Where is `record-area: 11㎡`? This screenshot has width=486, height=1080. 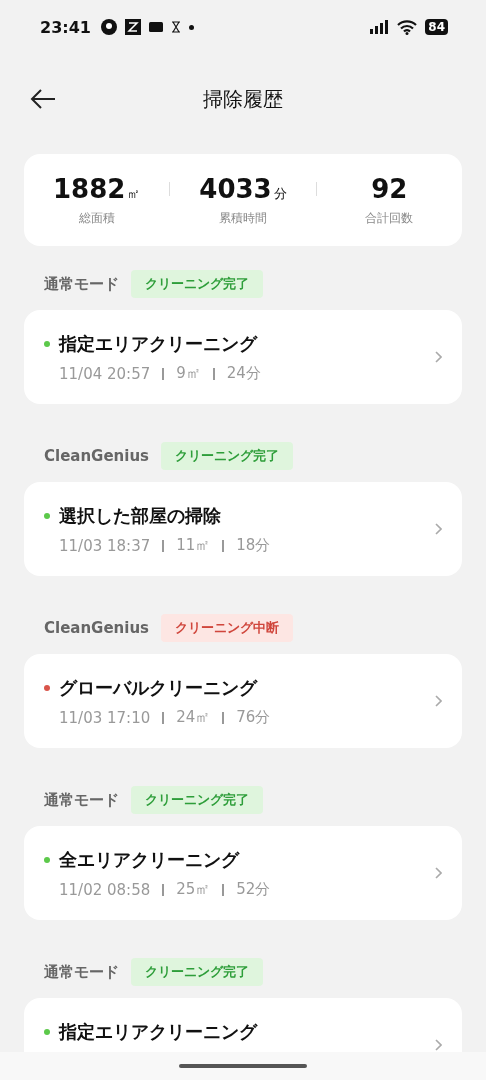
record-area: 11㎡ is located at coordinates (193, 545).